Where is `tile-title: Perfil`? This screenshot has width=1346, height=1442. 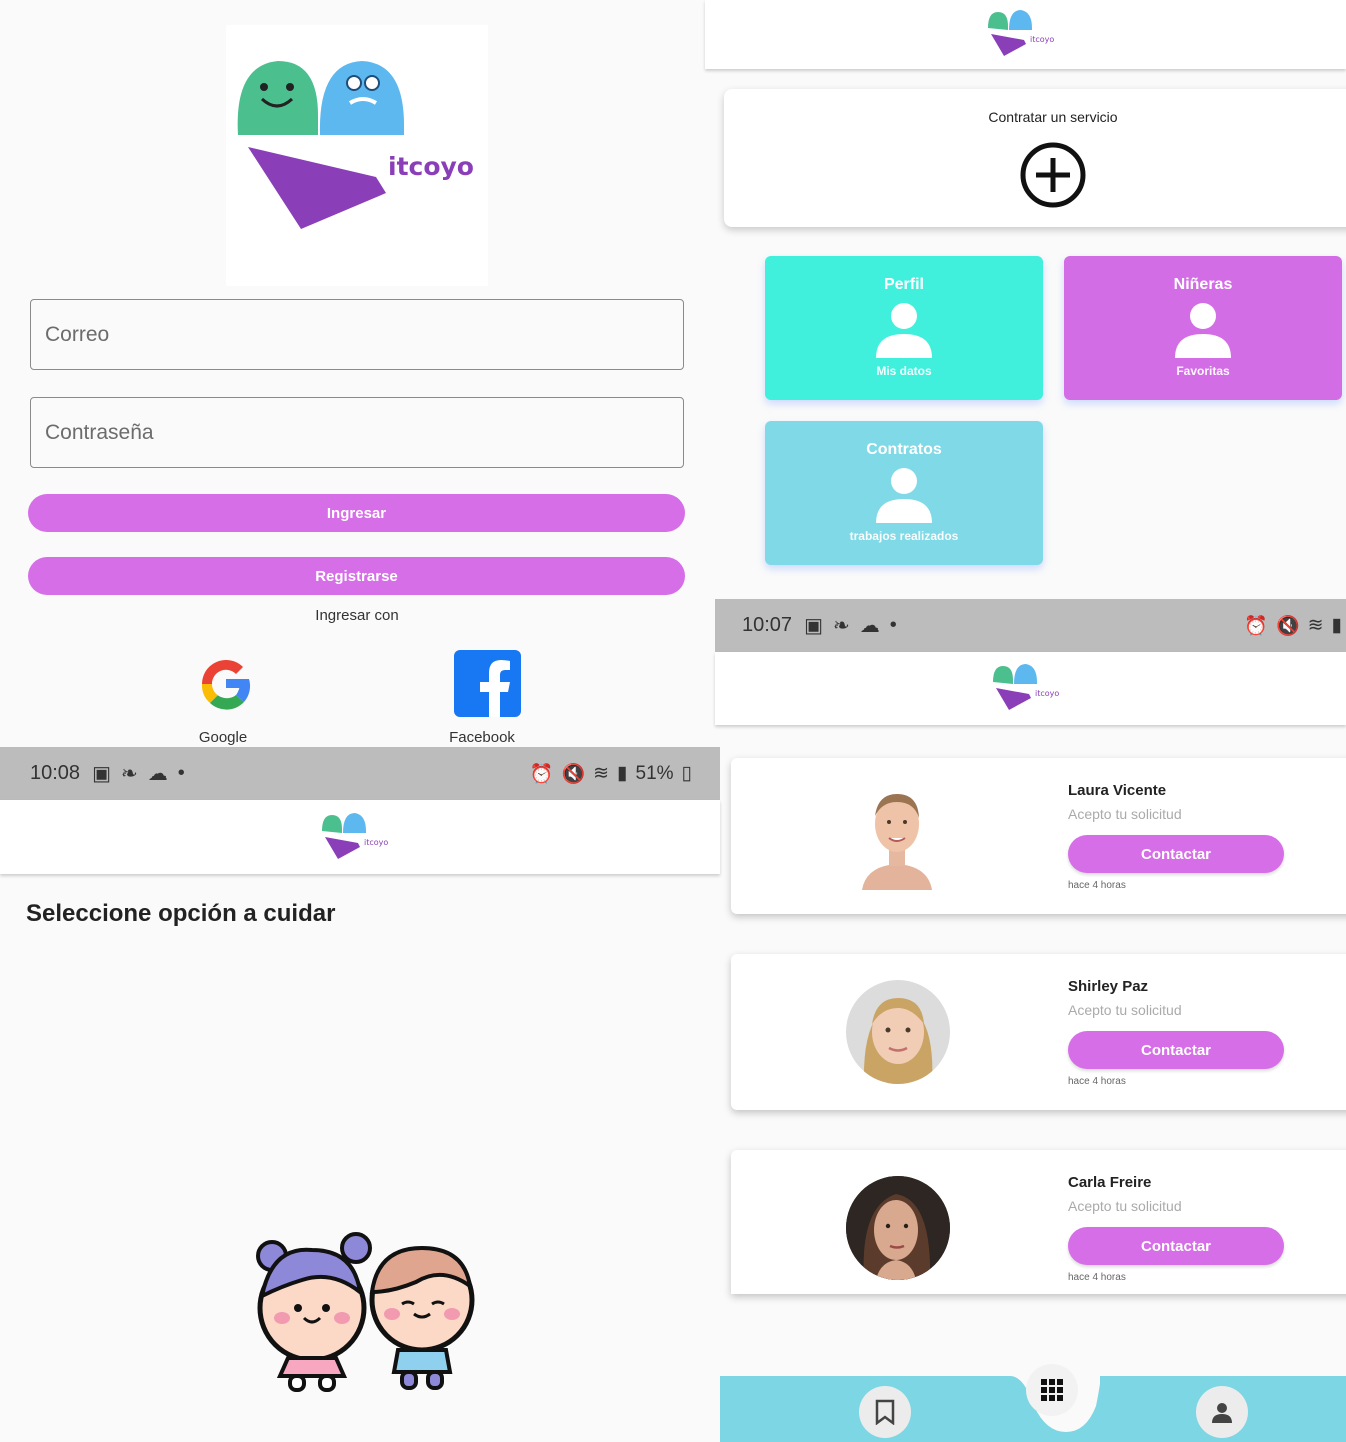 tile-title: Perfil is located at coordinates (903, 284).